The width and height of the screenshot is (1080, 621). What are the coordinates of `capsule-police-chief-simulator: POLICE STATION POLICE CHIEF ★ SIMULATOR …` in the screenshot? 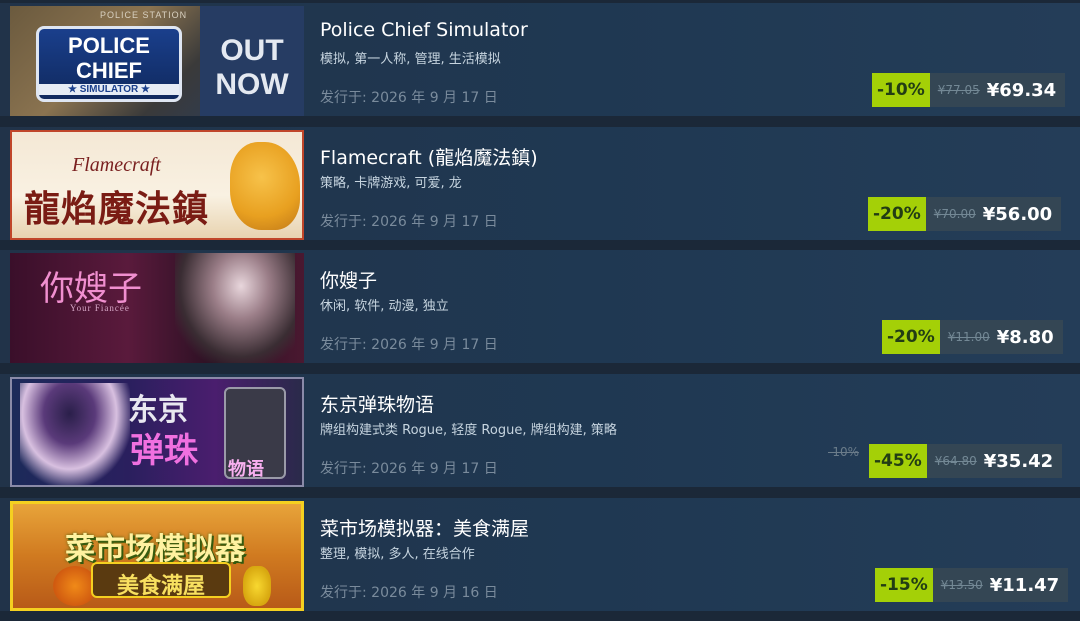 It's located at (157, 61).